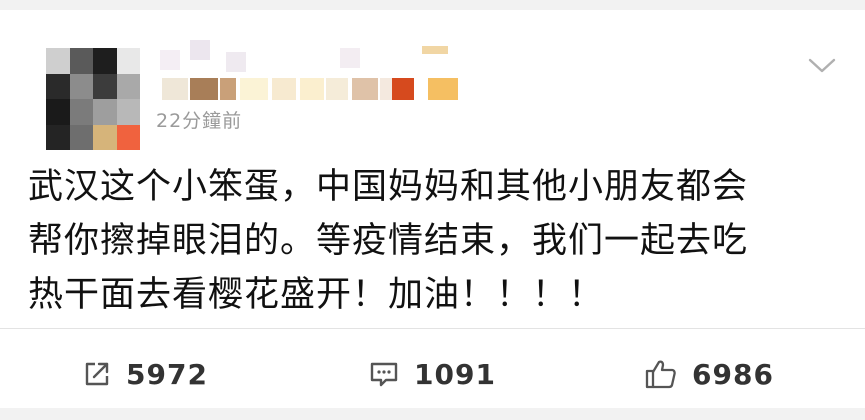  Describe the element at coordinates (315, 73) in the screenshot. I see `username-blurred` at that location.